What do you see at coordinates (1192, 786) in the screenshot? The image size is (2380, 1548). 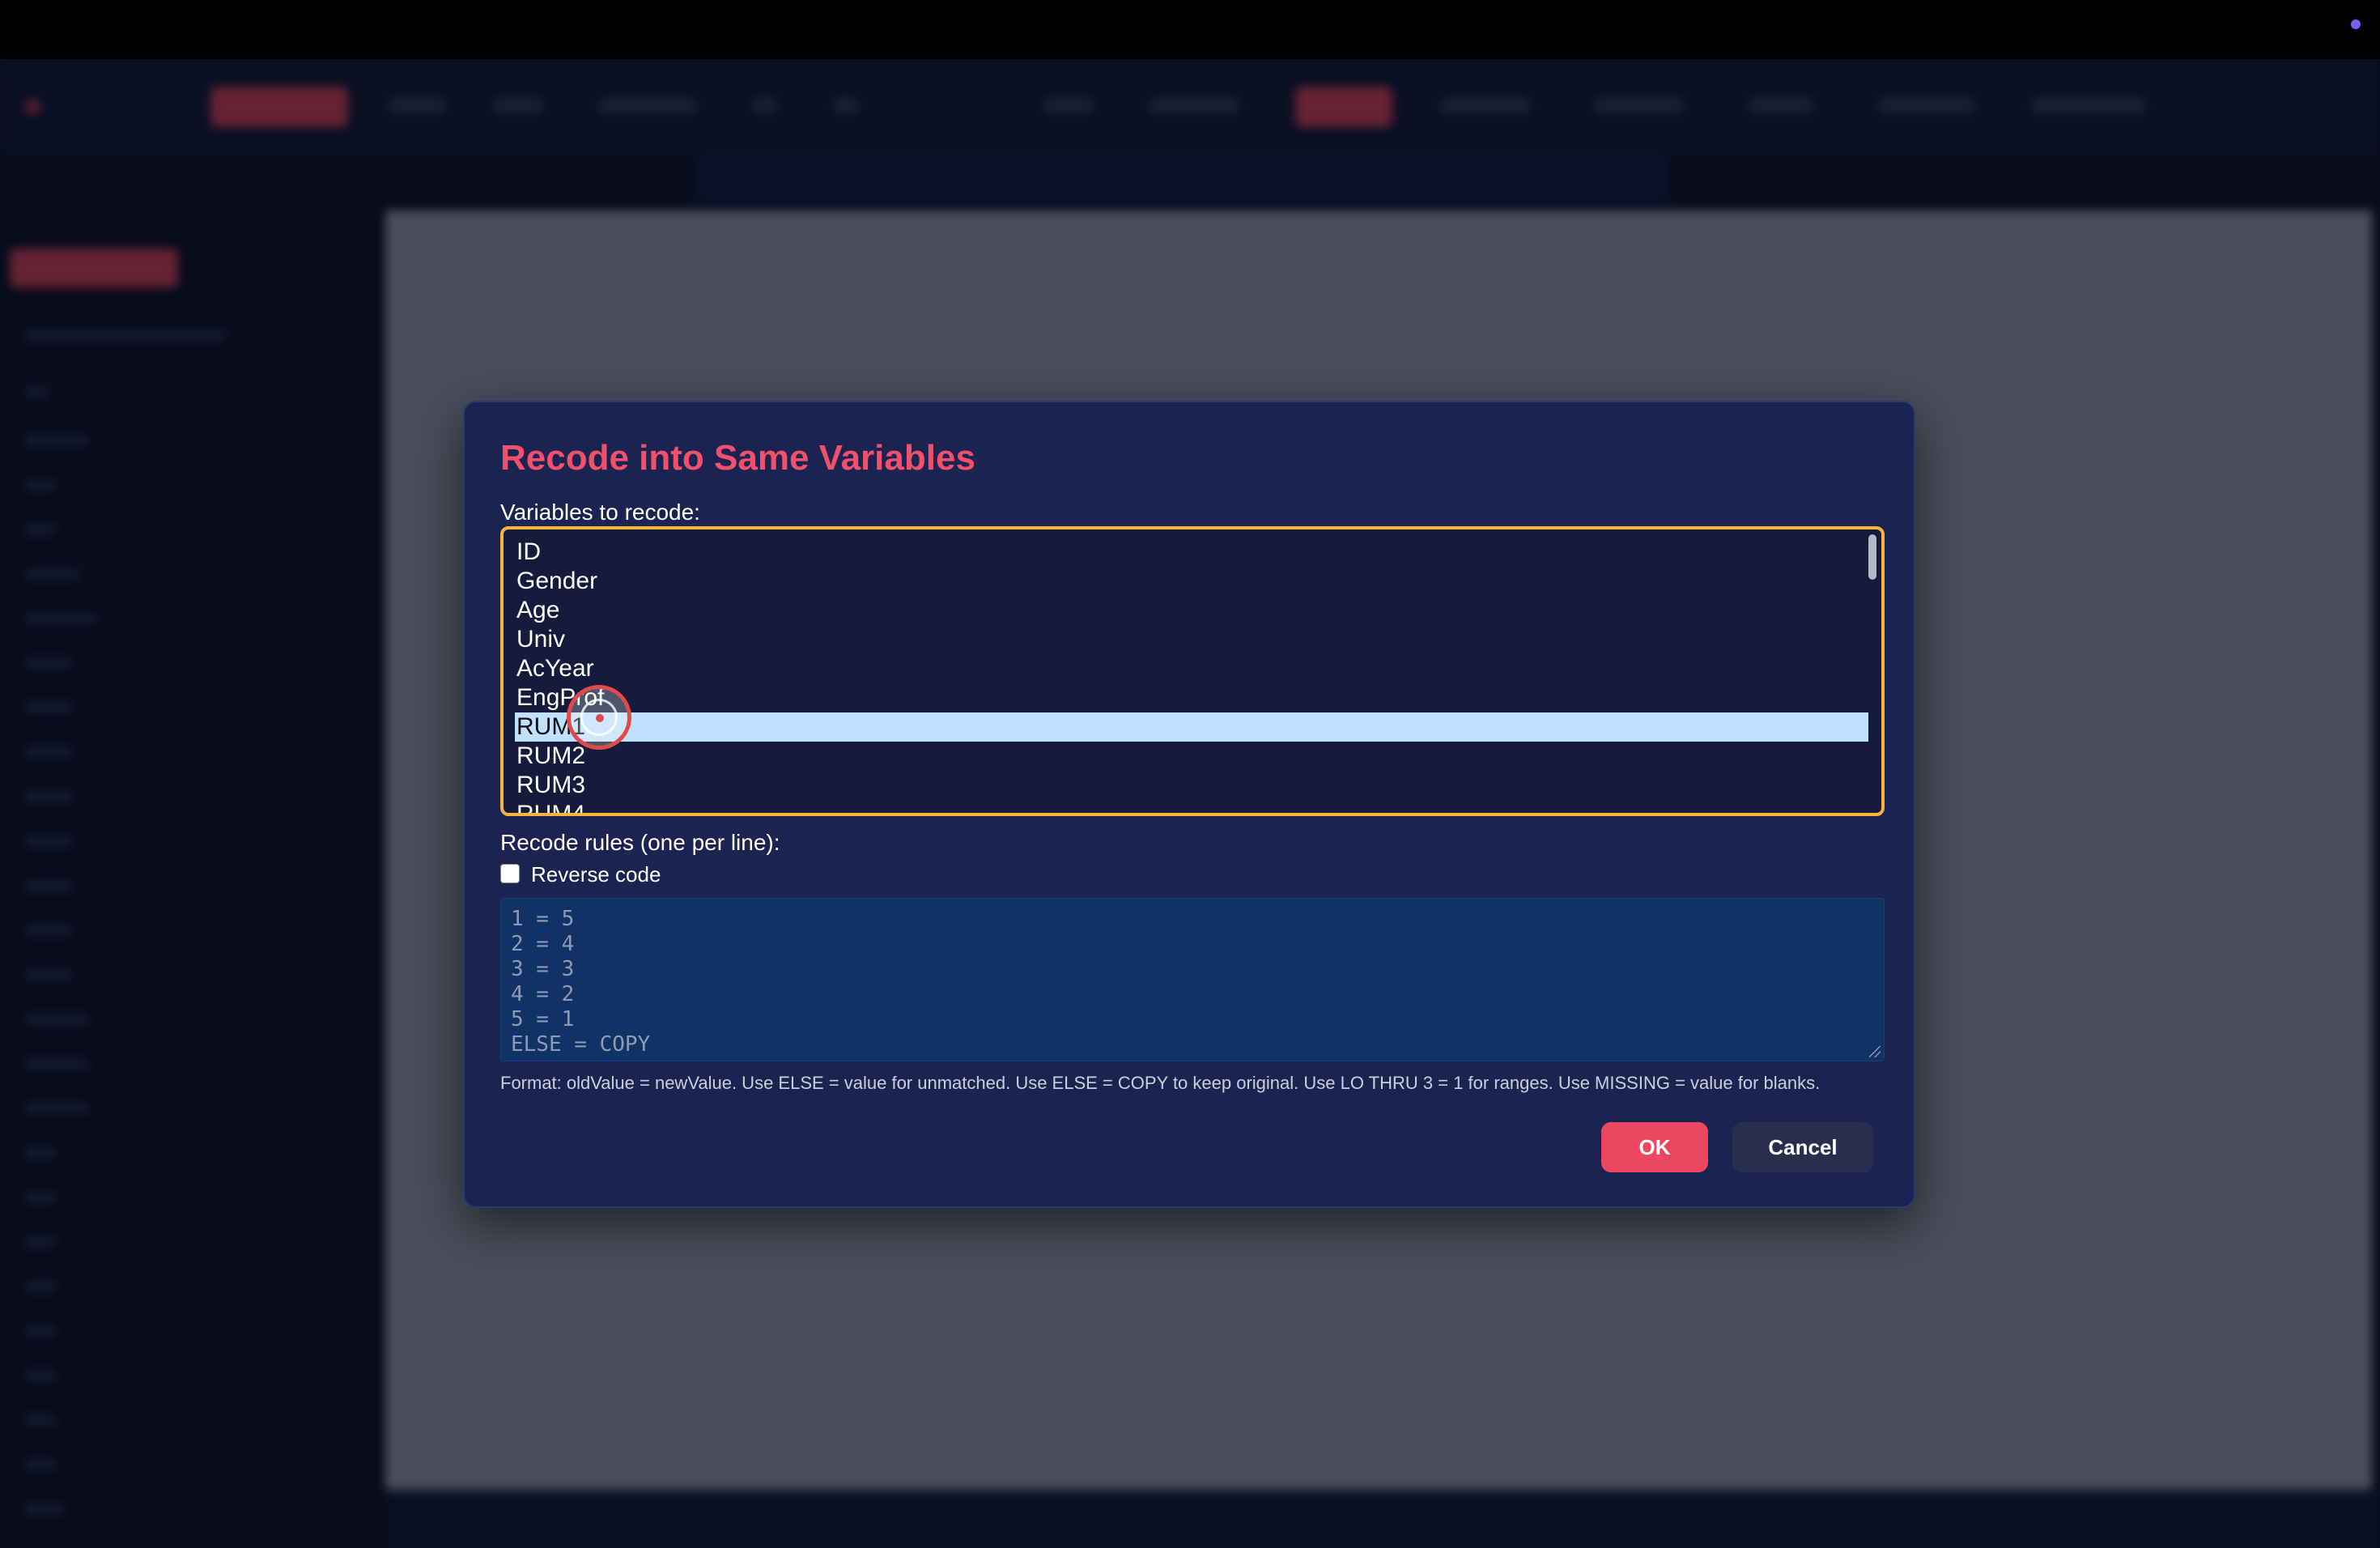 I see `variable-option-rum3: RUM3` at bounding box center [1192, 786].